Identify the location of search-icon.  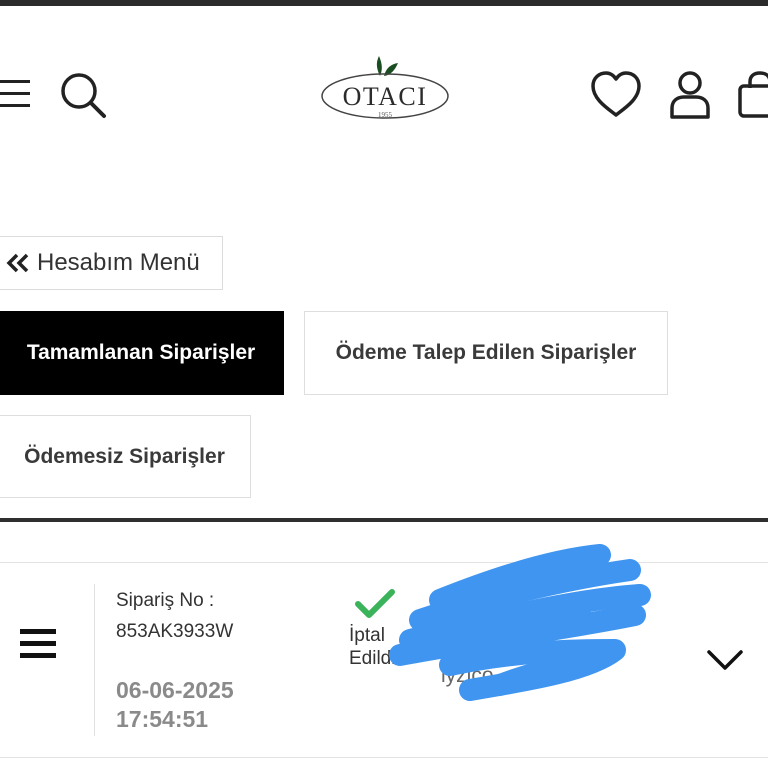
(83, 95).